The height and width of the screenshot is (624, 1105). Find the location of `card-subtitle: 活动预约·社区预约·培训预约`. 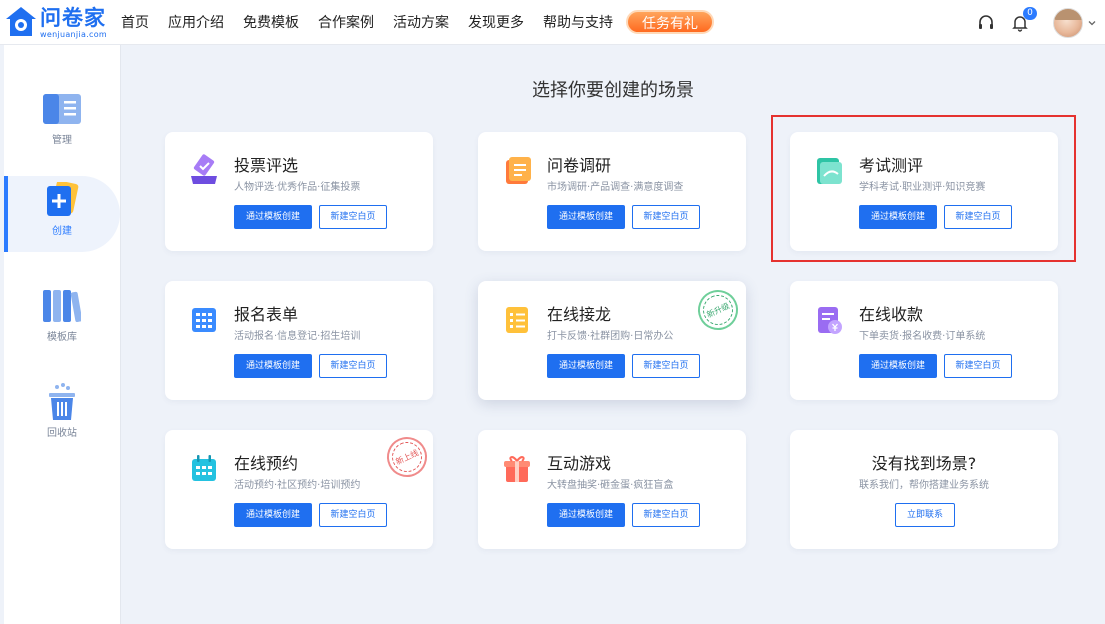

card-subtitle: 活动预约·社区预约·培训预约 is located at coordinates (297, 485).